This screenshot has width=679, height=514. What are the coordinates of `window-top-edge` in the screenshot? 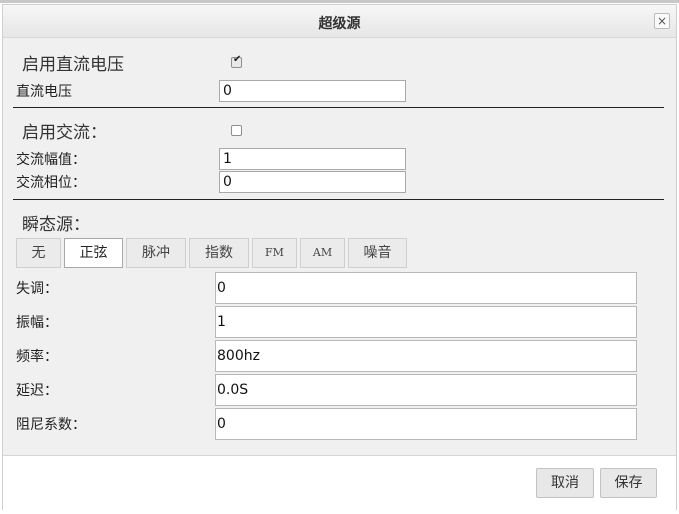 It's located at (339, 1).